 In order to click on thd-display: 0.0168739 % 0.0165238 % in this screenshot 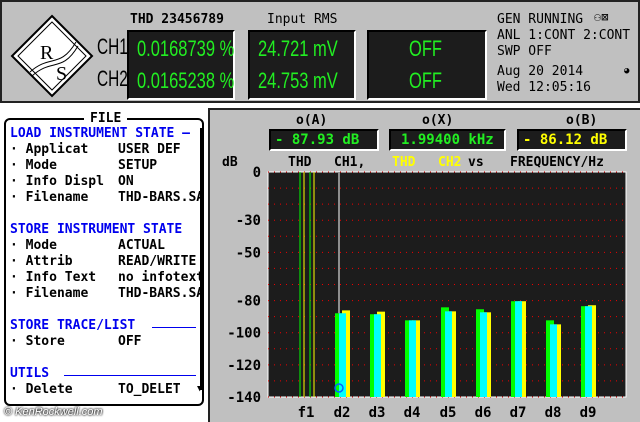, I will do `click(181, 65)`.